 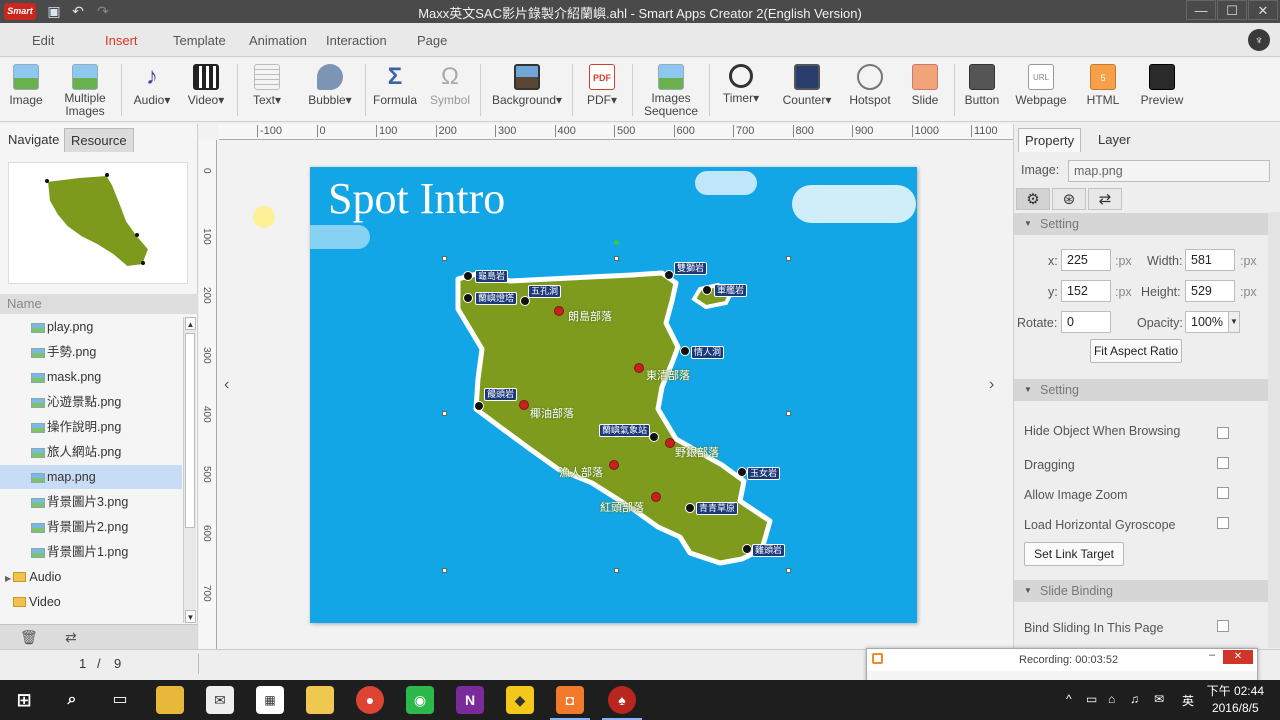 What do you see at coordinates (91, 402) in the screenshot?
I see `list-item: 沁遊景點.png` at bounding box center [91, 402].